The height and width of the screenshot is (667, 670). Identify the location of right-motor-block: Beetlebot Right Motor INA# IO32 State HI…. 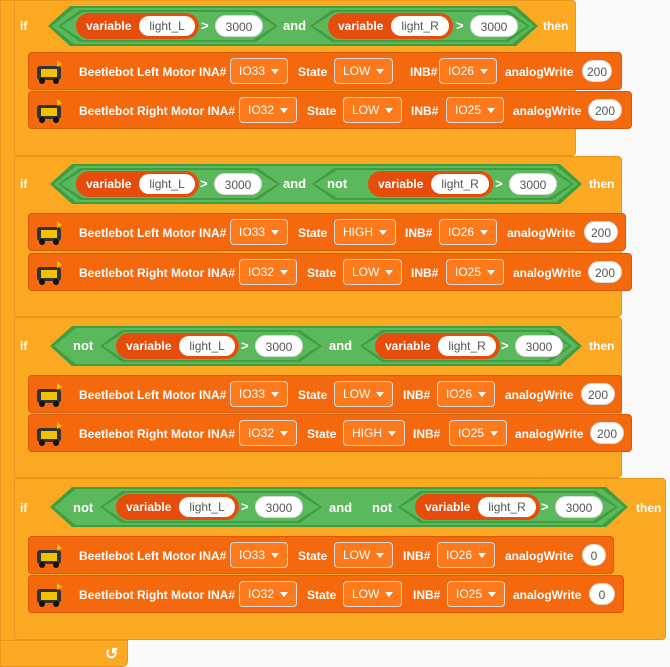
(330, 433).